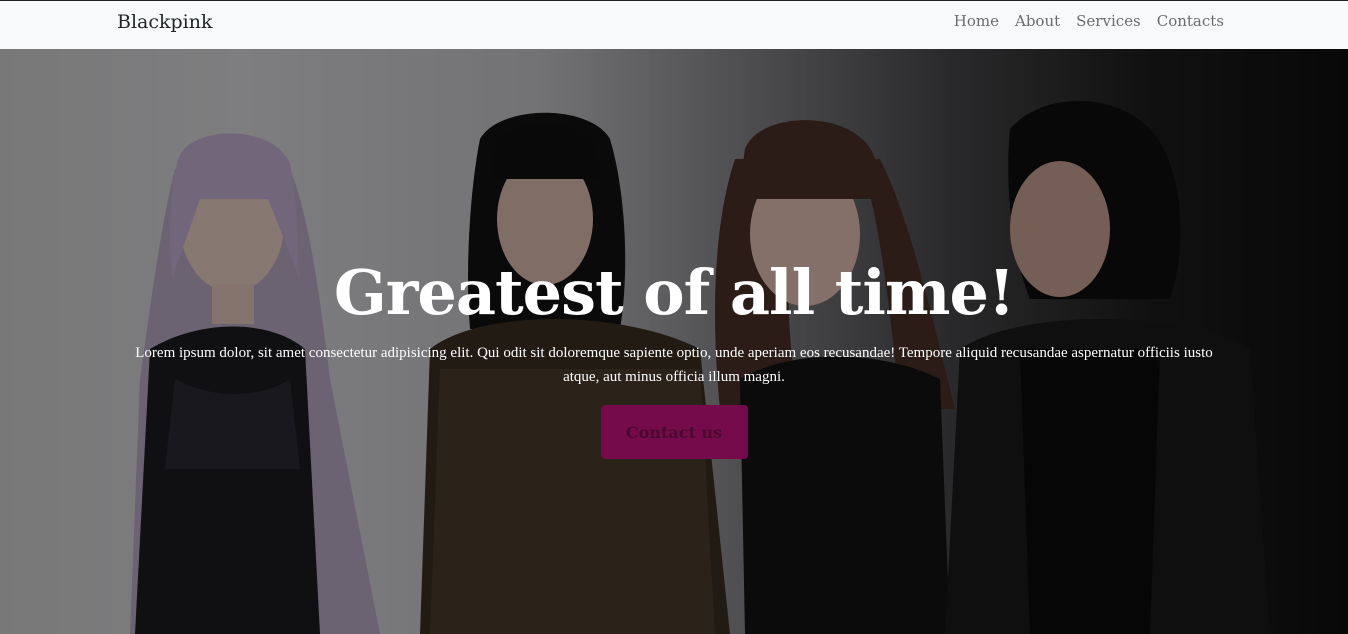  Describe the element at coordinates (976, 21) in the screenshot. I see `nav-link-home: Home` at that location.